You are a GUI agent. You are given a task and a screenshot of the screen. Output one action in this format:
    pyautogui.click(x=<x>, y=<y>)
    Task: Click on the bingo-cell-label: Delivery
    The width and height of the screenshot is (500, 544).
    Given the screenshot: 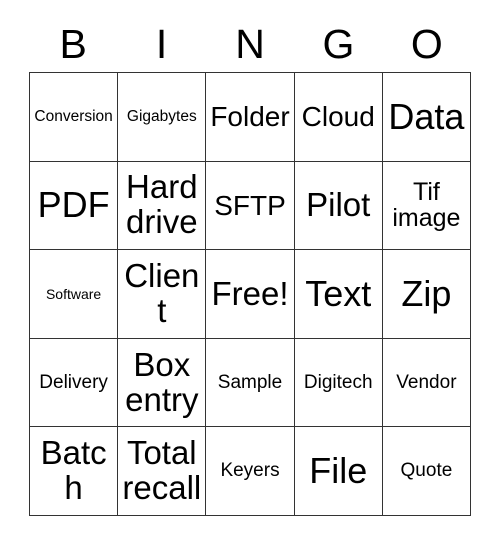 What is the action you would take?
    pyautogui.click(x=73, y=382)
    